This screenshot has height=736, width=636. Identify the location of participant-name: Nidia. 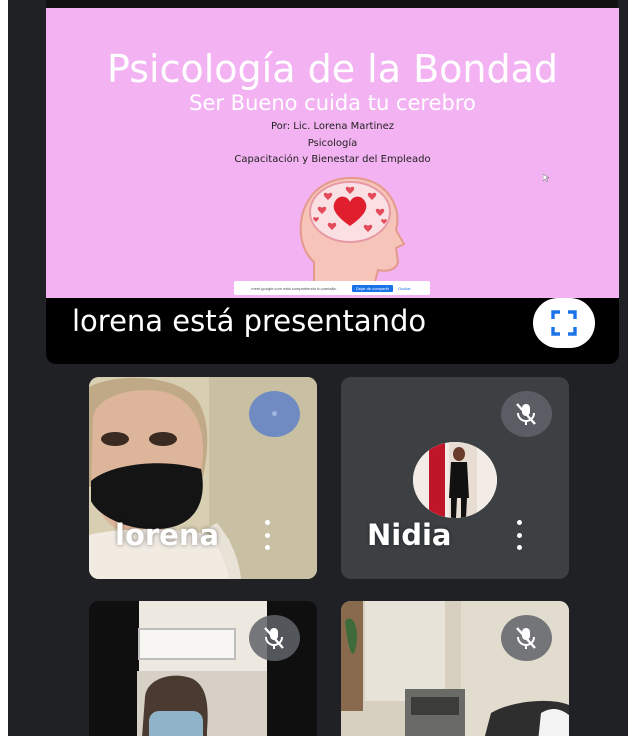
(409, 535).